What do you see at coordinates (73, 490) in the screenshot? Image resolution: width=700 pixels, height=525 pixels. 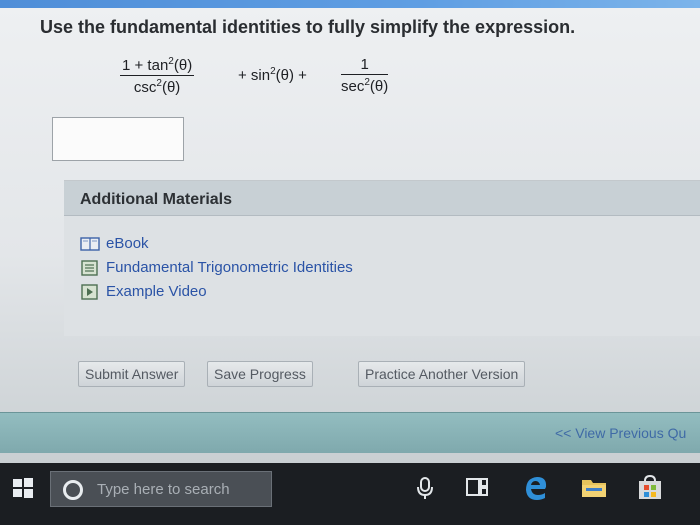 I see `cortana-icon` at bounding box center [73, 490].